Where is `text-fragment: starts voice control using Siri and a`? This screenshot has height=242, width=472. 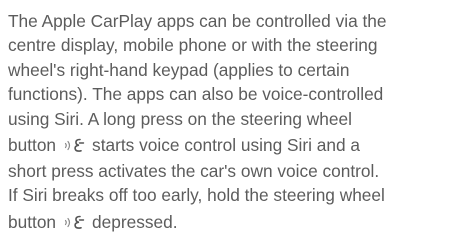 text-fragment: starts voice control using Siri and a is located at coordinates (226, 145).